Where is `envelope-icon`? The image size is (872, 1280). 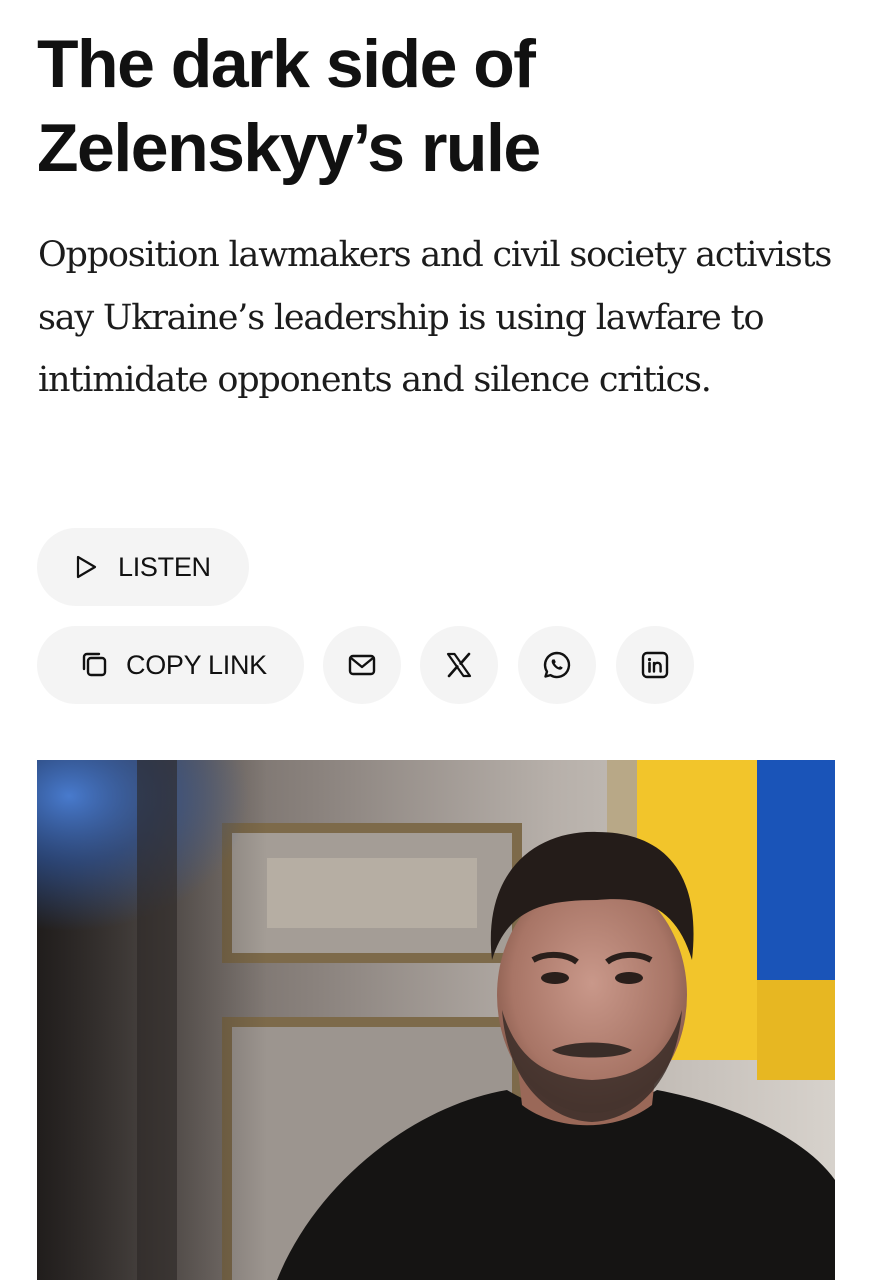 envelope-icon is located at coordinates (362, 665).